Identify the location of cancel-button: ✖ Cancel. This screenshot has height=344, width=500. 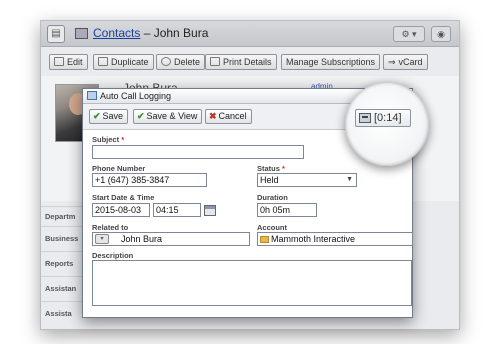
(228, 116).